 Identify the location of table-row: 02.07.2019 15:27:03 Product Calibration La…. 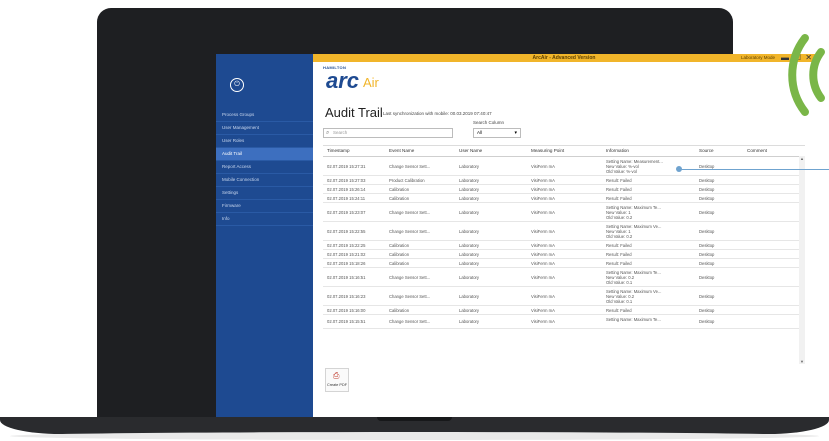
(564, 180).